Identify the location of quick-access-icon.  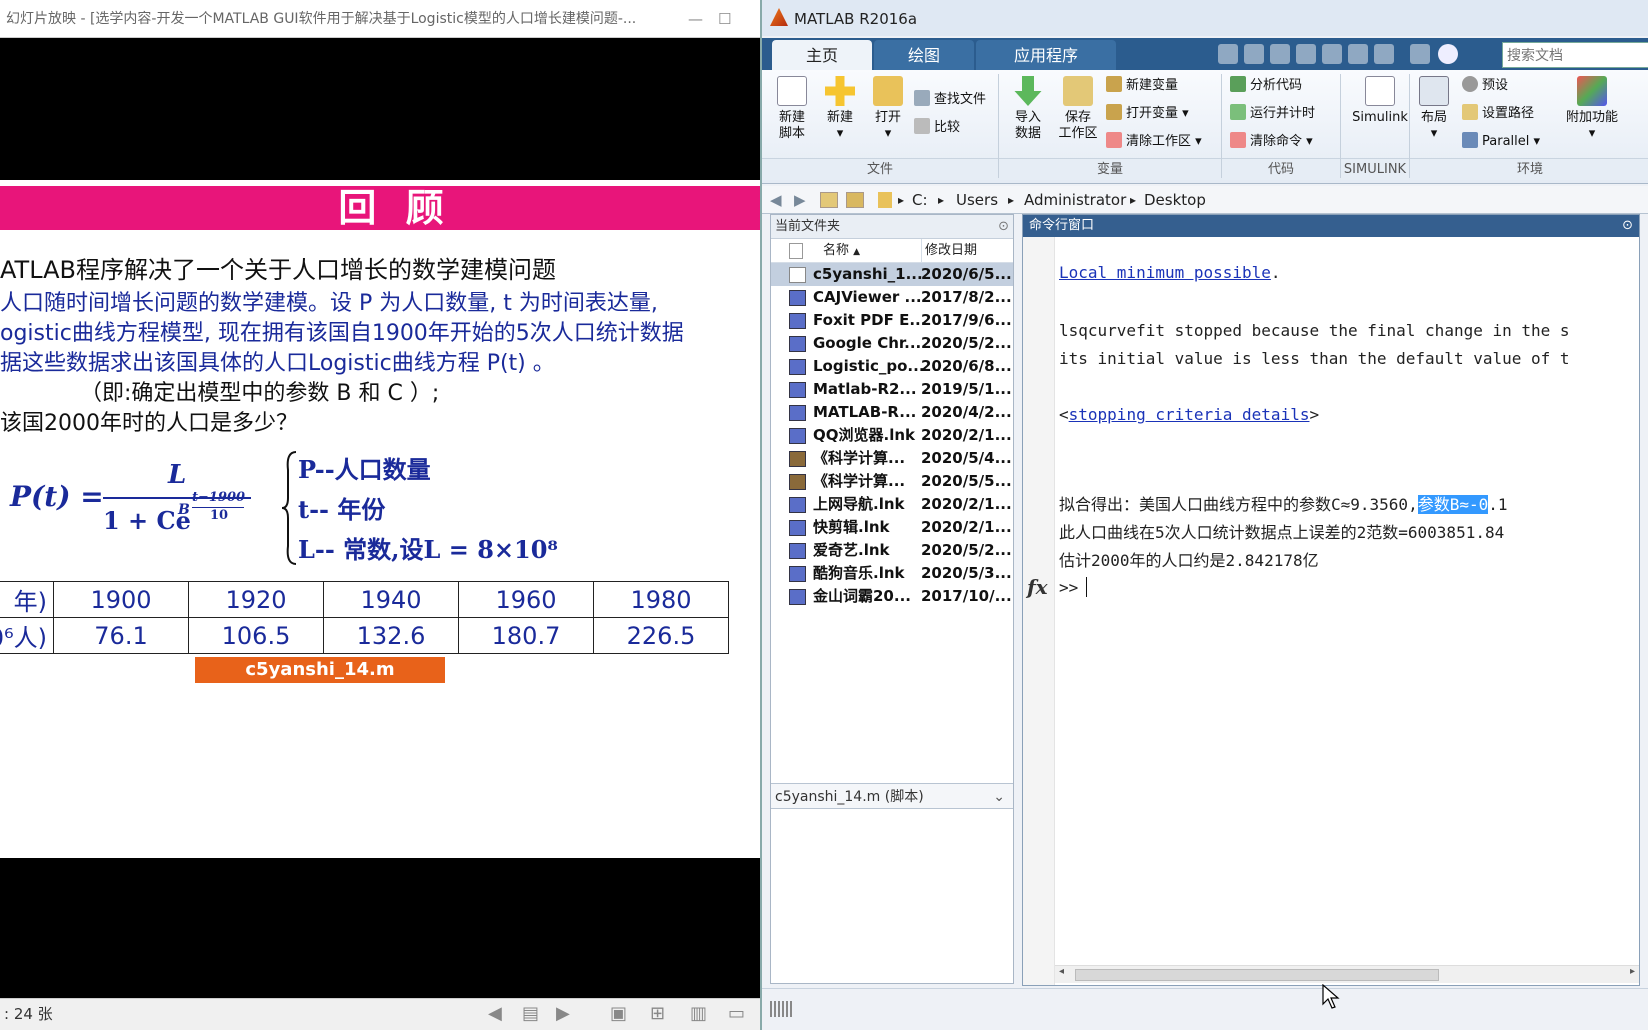
(1228, 54).